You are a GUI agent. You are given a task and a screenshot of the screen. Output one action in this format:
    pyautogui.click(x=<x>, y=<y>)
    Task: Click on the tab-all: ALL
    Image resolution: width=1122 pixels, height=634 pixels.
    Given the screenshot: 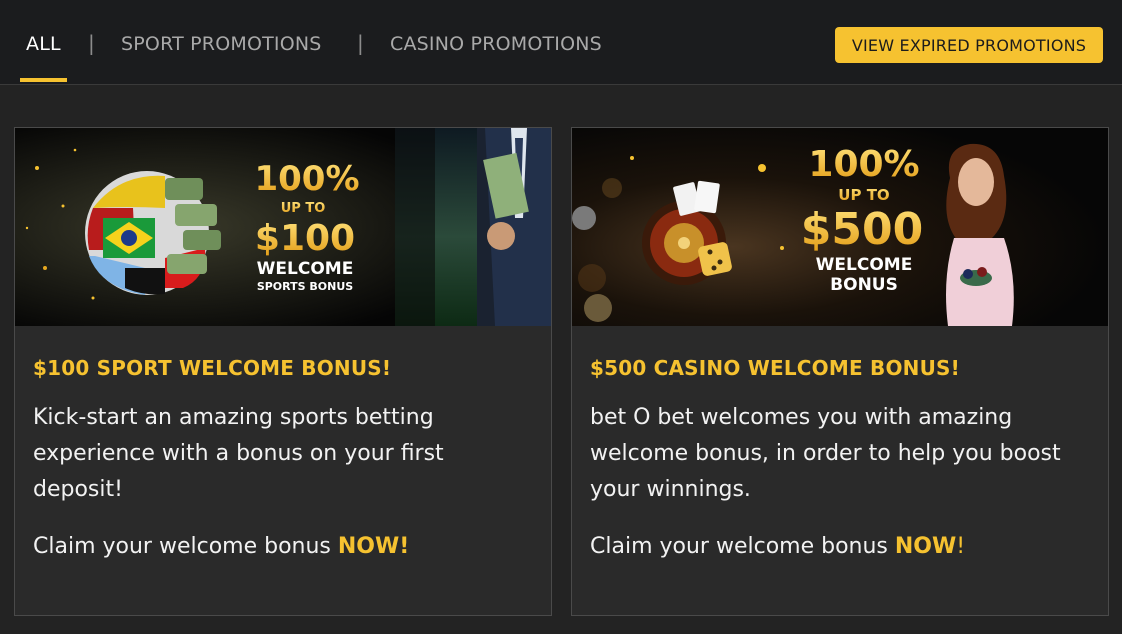 What is the action you would take?
    pyautogui.click(x=43, y=44)
    